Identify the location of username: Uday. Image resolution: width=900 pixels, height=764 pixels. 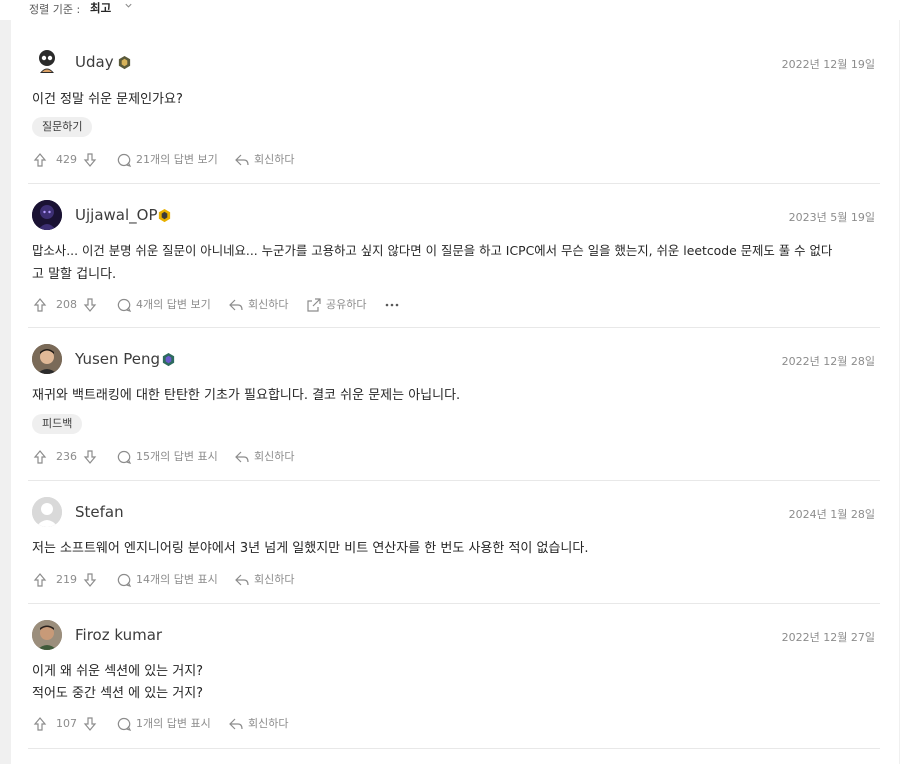
(94, 62).